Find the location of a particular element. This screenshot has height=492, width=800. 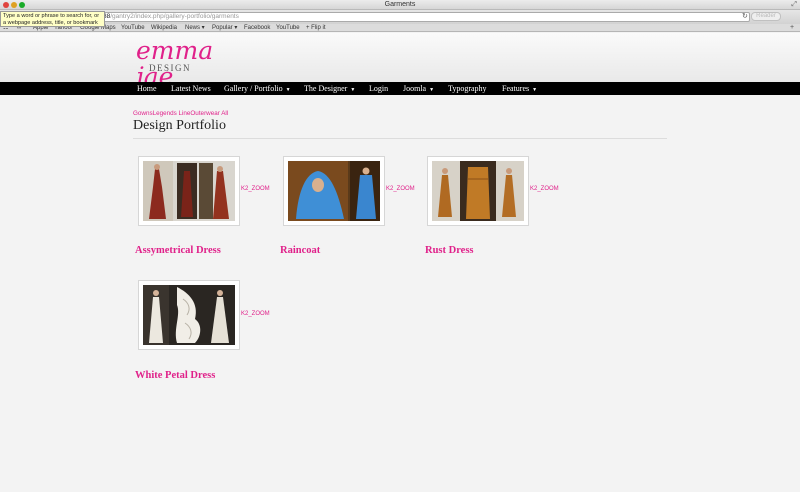

category-filter-links: GownsLegends LineOuterwear All is located at coordinates (180, 114).